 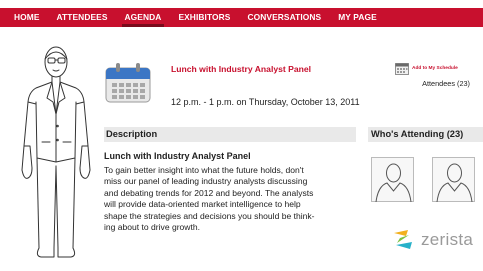 I want to click on zerista-logo-mark-icon, so click(x=403, y=239).